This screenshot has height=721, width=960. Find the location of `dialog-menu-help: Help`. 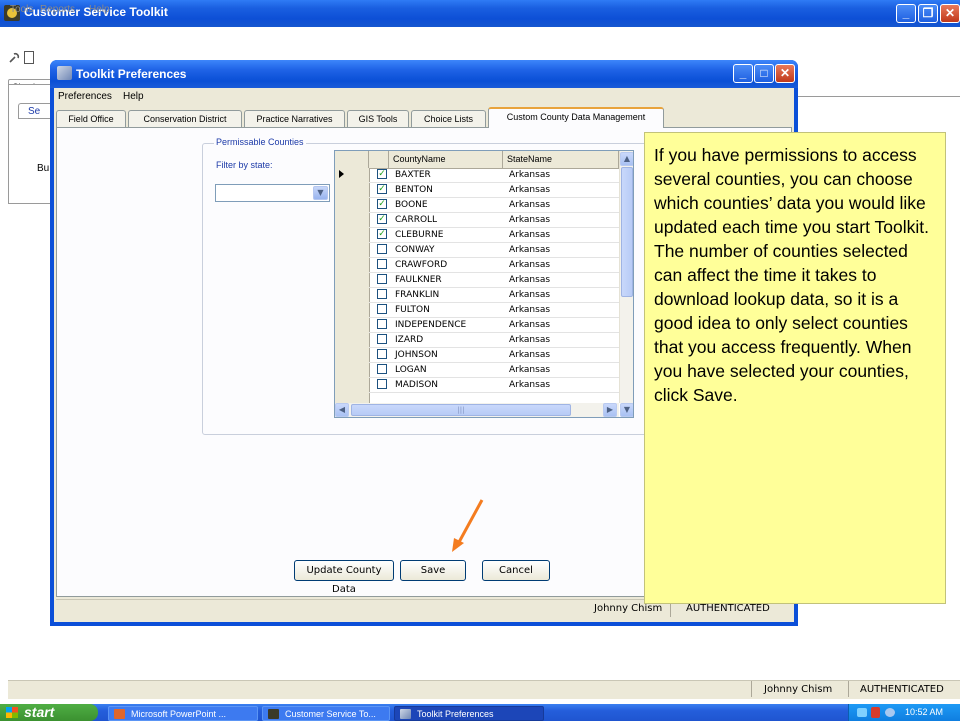

dialog-menu-help: Help is located at coordinates (133, 96).